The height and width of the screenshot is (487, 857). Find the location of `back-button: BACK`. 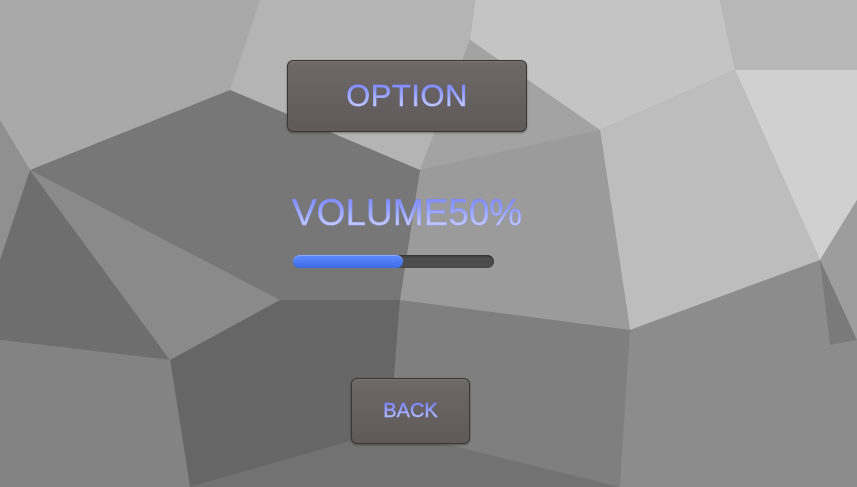

back-button: BACK is located at coordinates (410, 411).